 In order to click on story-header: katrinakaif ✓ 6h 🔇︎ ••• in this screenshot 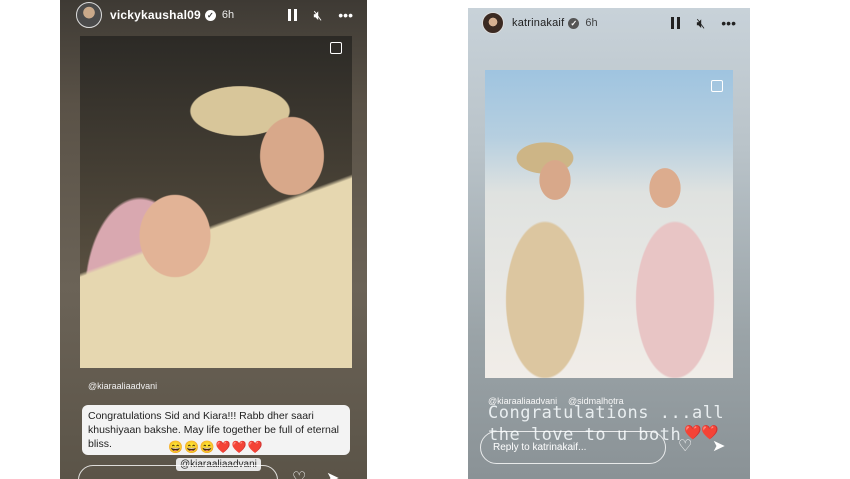, I will do `click(609, 23)`.